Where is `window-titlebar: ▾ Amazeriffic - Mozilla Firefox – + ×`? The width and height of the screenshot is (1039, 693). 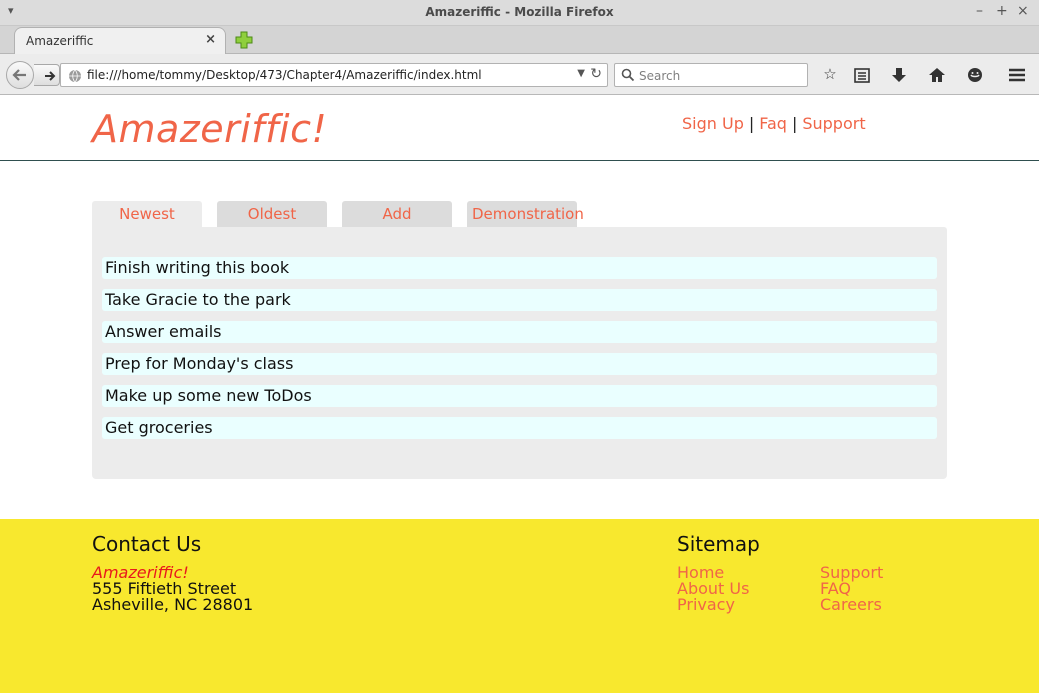 window-titlebar: ▾ Amazeriffic - Mozilla Firefox – + × is located at coordinates (519, 13).